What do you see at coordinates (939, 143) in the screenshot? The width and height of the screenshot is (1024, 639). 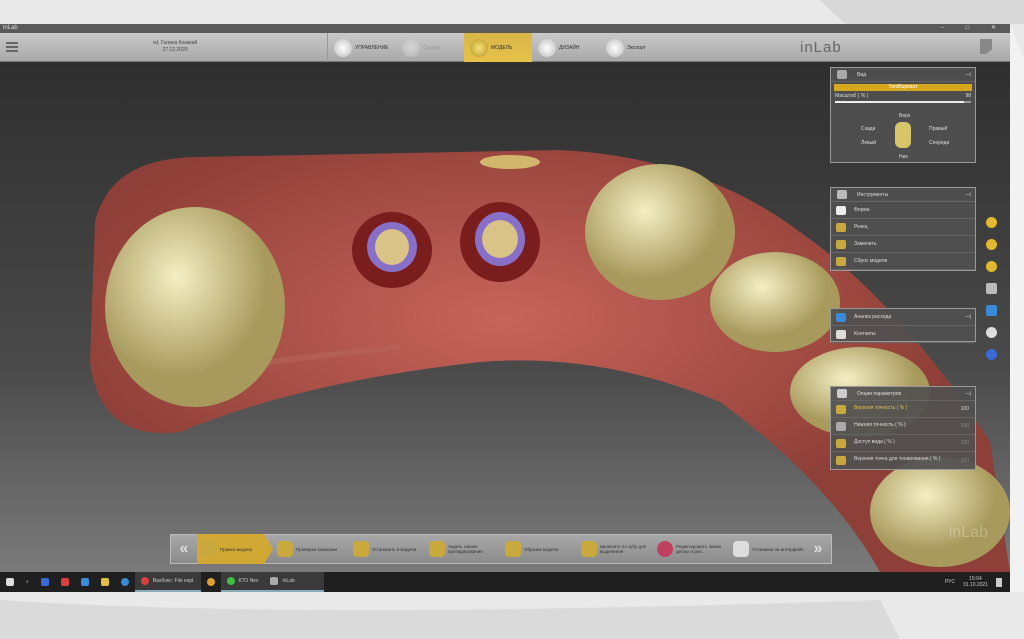 I see `view-front-button: Спереди` at bounding box center [939, 143].